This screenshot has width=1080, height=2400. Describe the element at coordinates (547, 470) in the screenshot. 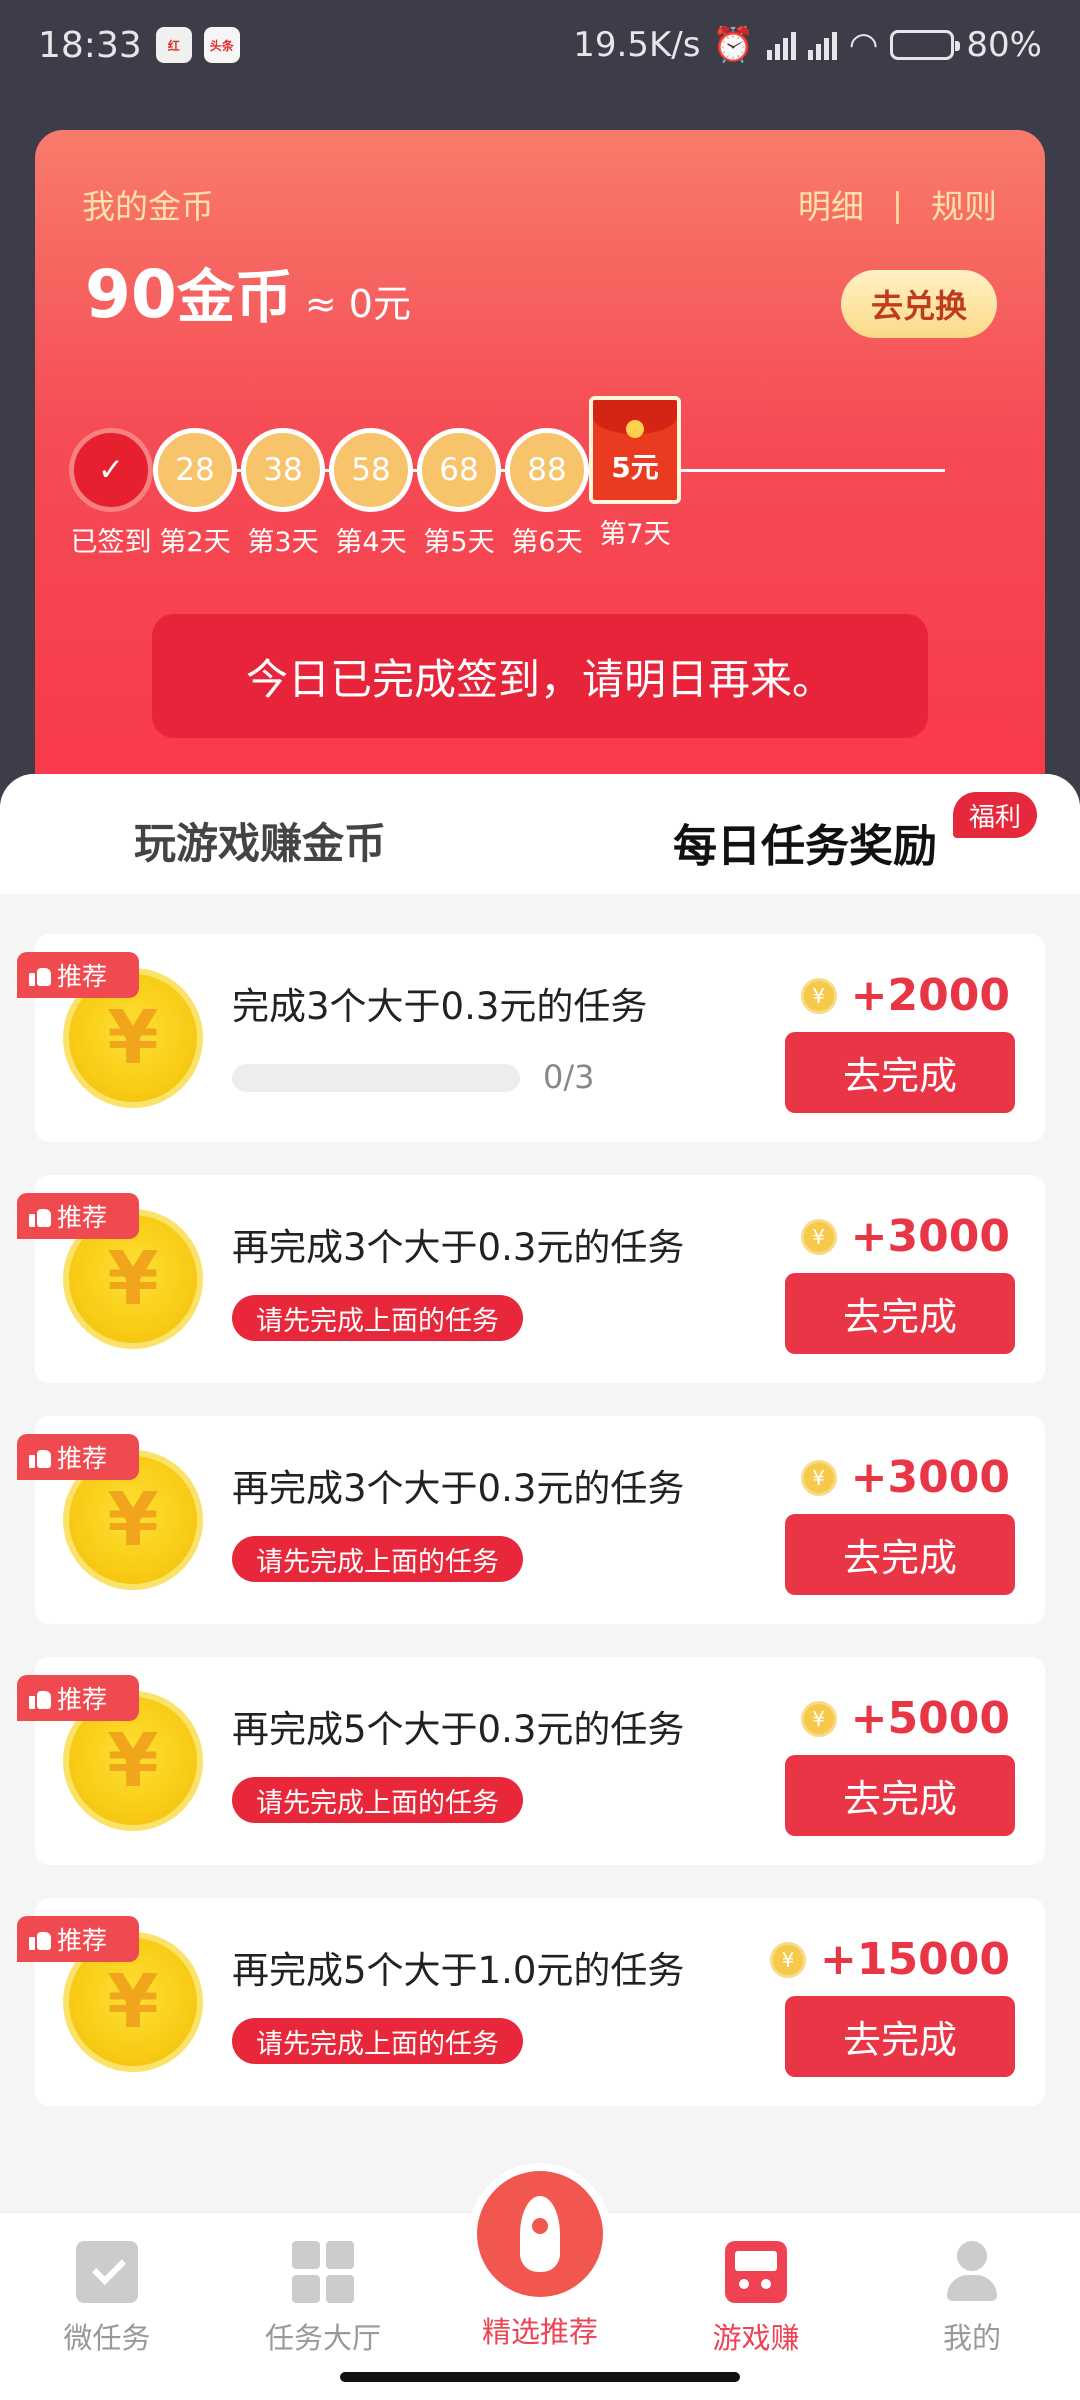

I see `day-coin-value: 88` at that location.